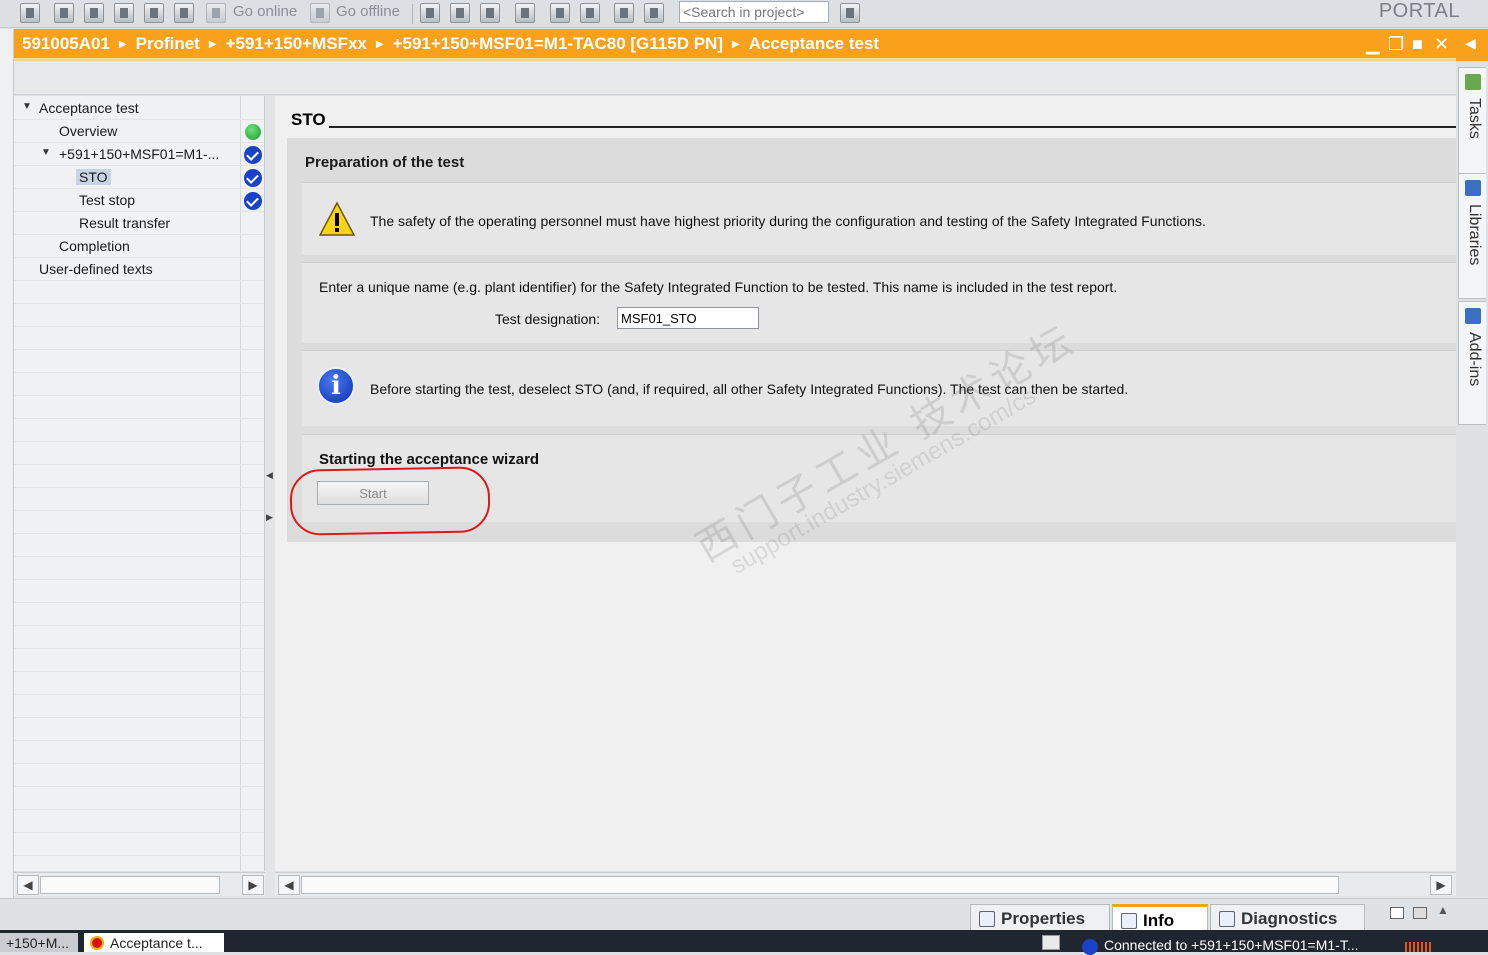 Image resolution: width=1488 pixels, height=955 pixels. I want to click on toolbar-separator, so click(412, 14).